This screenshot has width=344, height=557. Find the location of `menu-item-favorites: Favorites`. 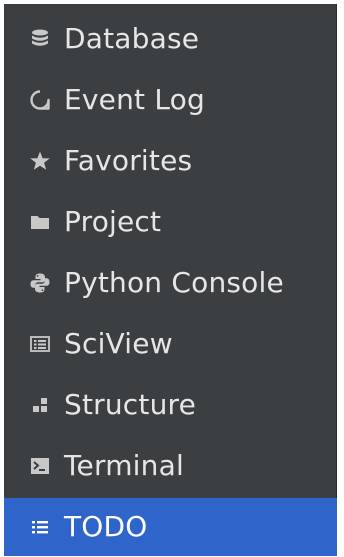

menu-item-favorites: Favorites is located at coordinates (170, 161).